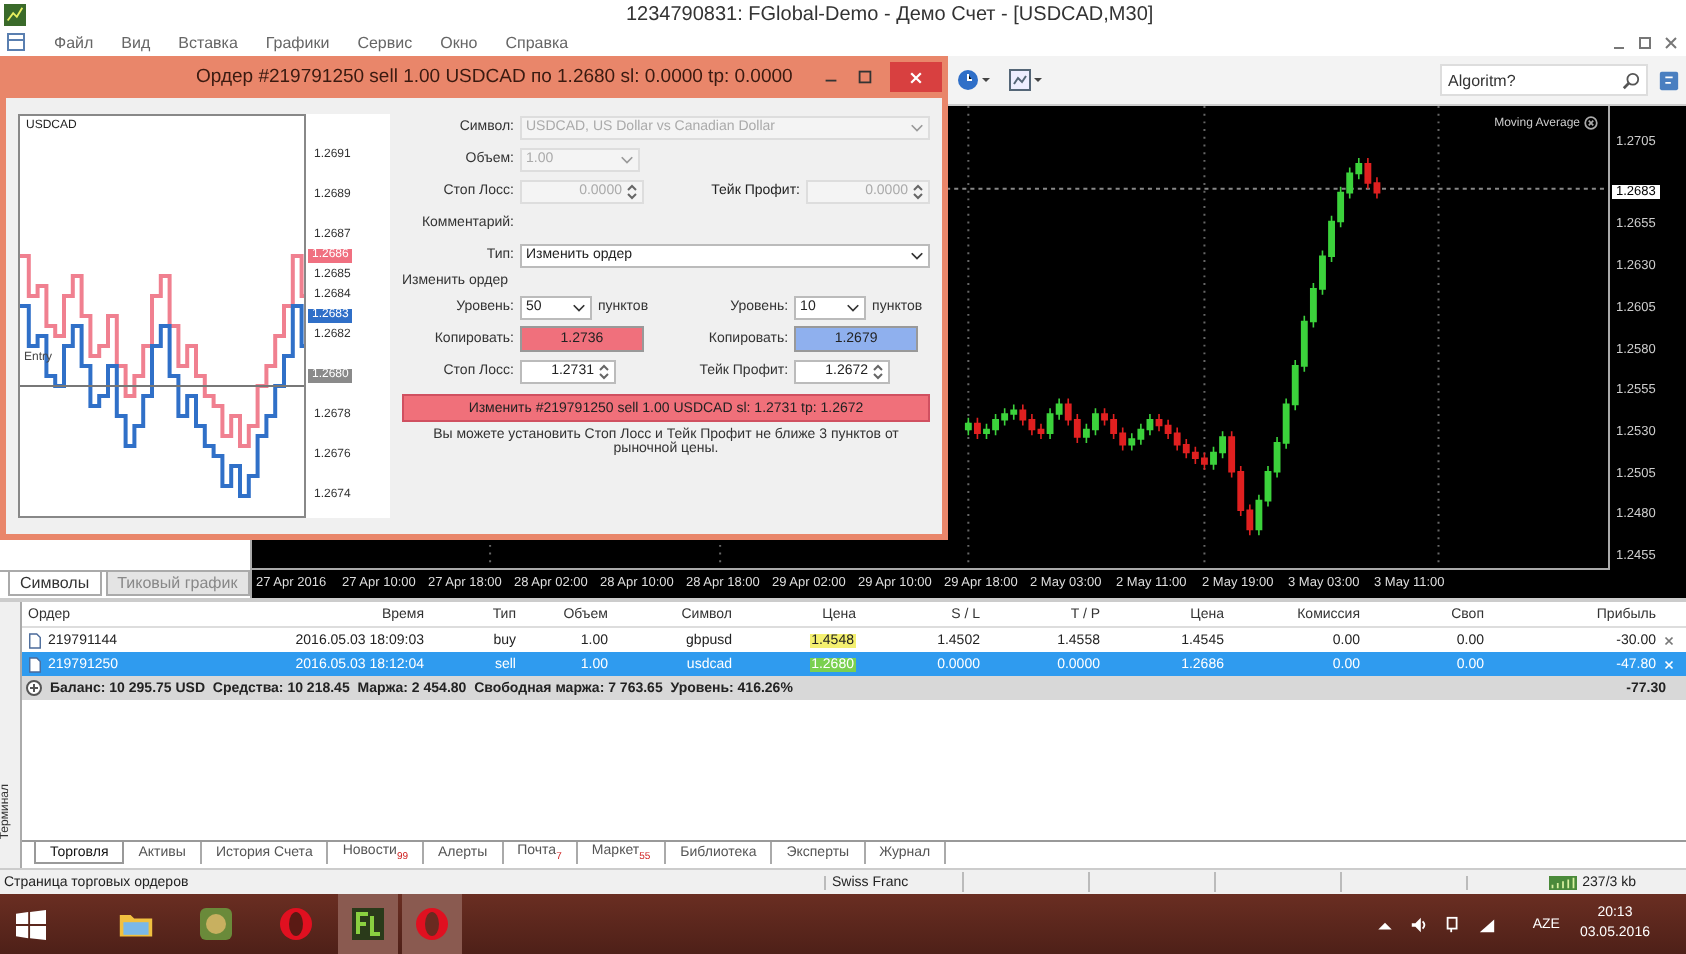 This screenshot has width=1686, height=954. Describe the element at coordinates (890, 14) in the screenshot. I see `window-title: 1234790831: FGlobal-Demo - Демо Счет - [USDCAD,M30]` at that location.